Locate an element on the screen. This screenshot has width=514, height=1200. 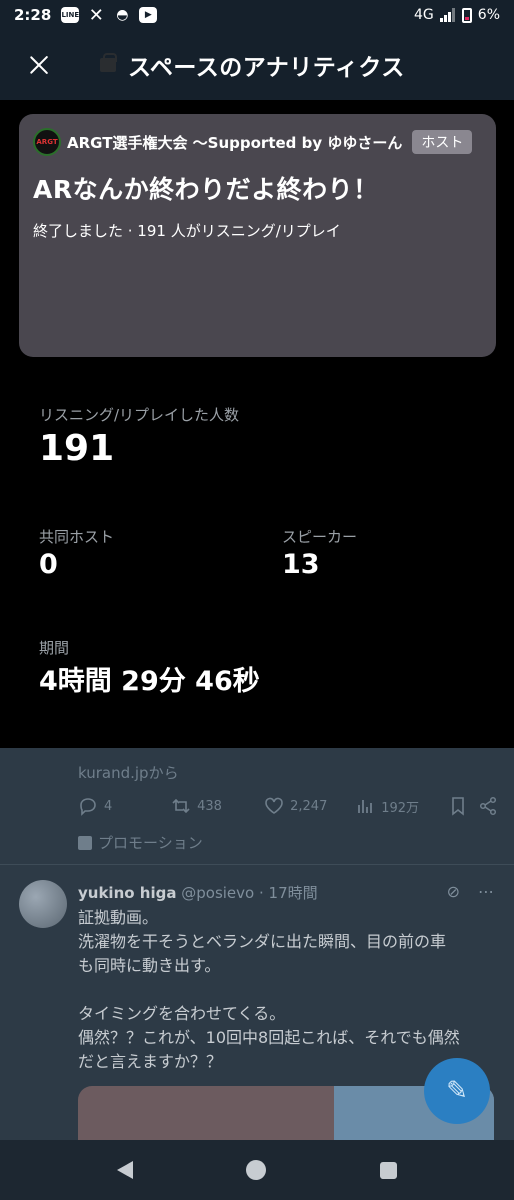
compose-icon: ✎ is located at coordinates (457, 1091).